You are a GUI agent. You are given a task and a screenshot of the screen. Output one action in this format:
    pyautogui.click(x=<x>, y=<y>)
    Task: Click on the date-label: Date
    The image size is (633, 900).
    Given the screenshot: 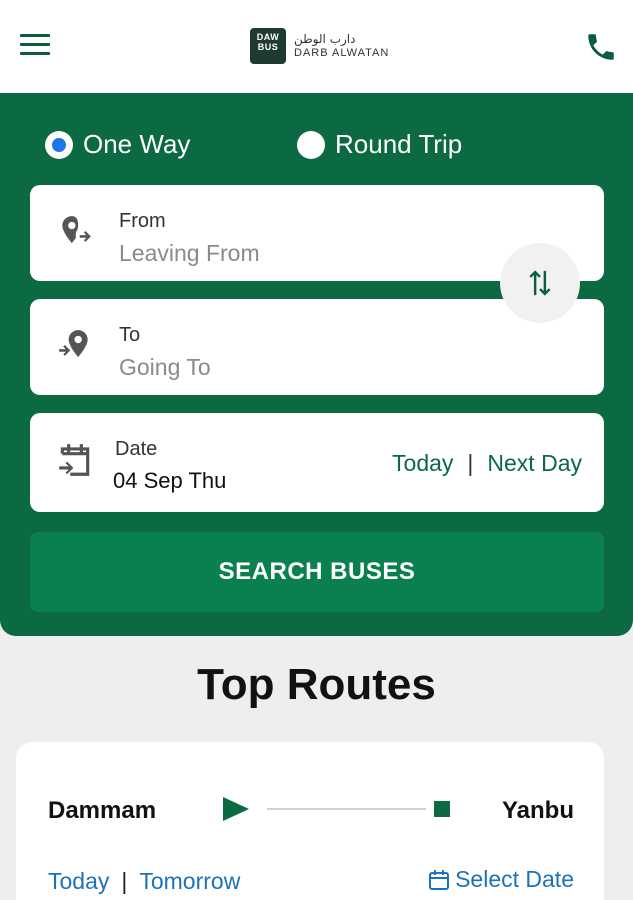 What is the action you would take?
    pyautogui.click(x=136, y=449)
    